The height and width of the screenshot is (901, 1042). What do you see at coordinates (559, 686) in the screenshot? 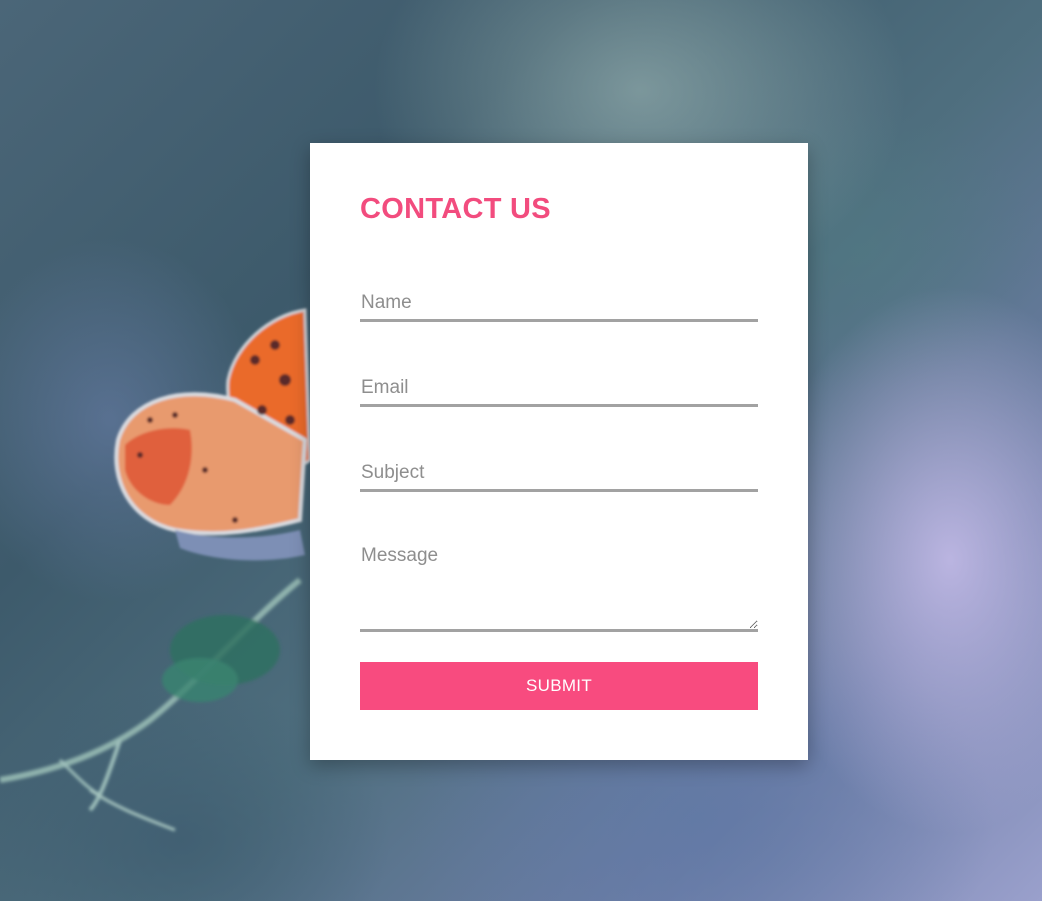
I see `submit-button: SUBMIT` at bounding box center [559, 686].